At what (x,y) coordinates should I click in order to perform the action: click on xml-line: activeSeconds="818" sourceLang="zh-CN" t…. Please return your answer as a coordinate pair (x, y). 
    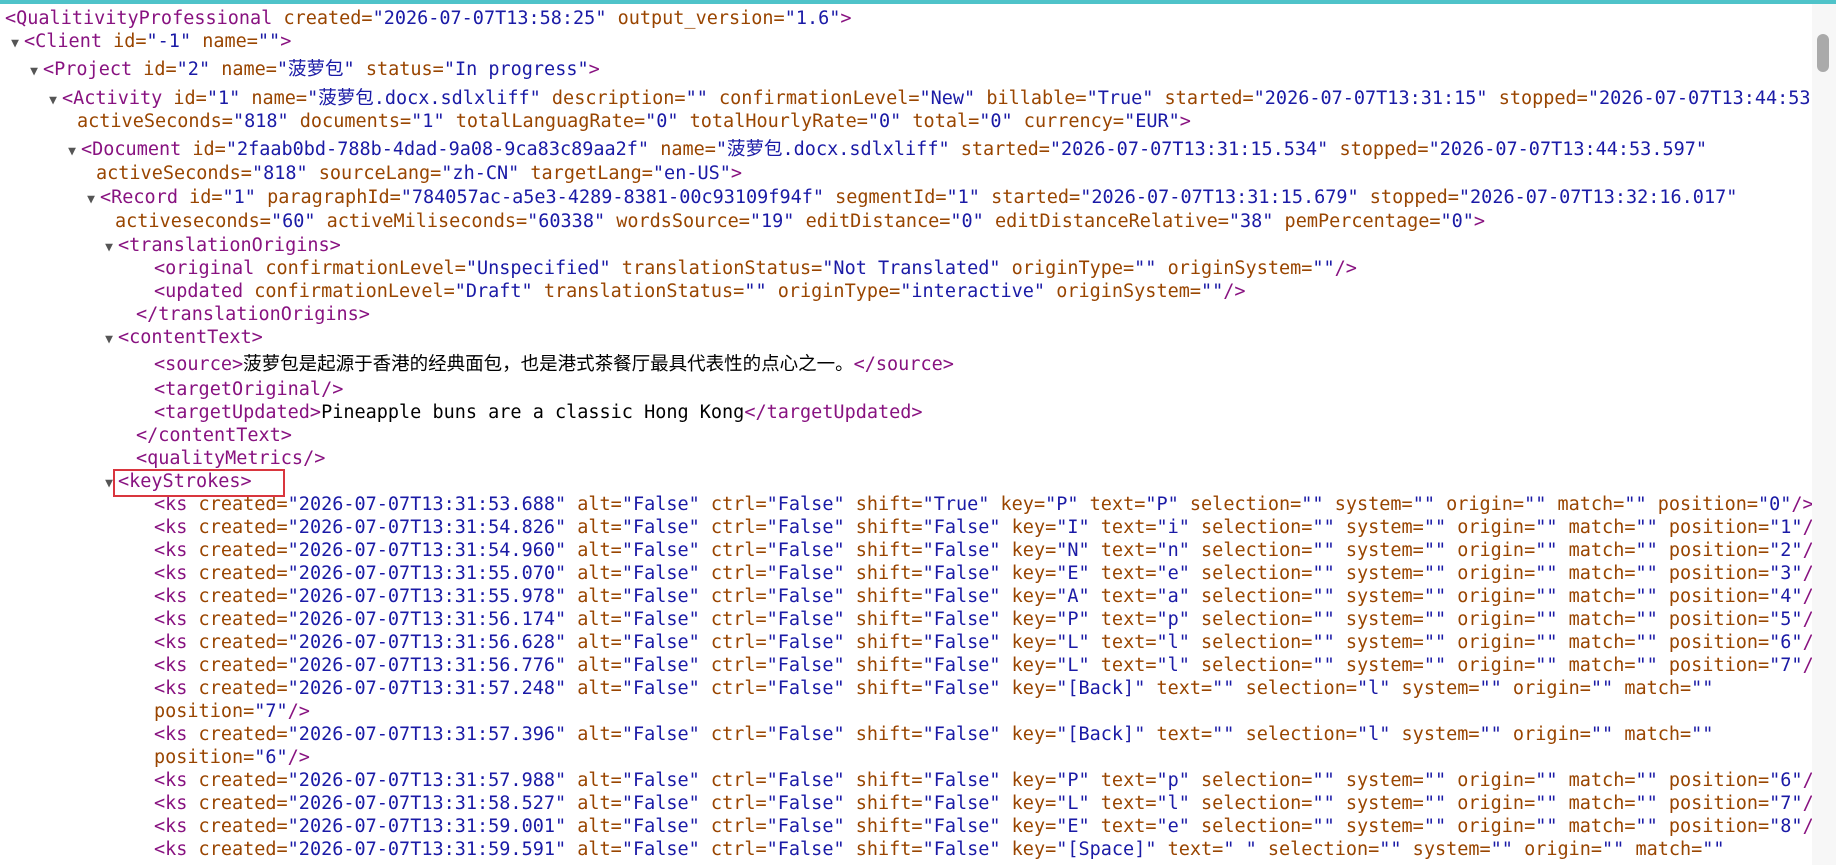
    Looking at the image, I should click on (419, 173).